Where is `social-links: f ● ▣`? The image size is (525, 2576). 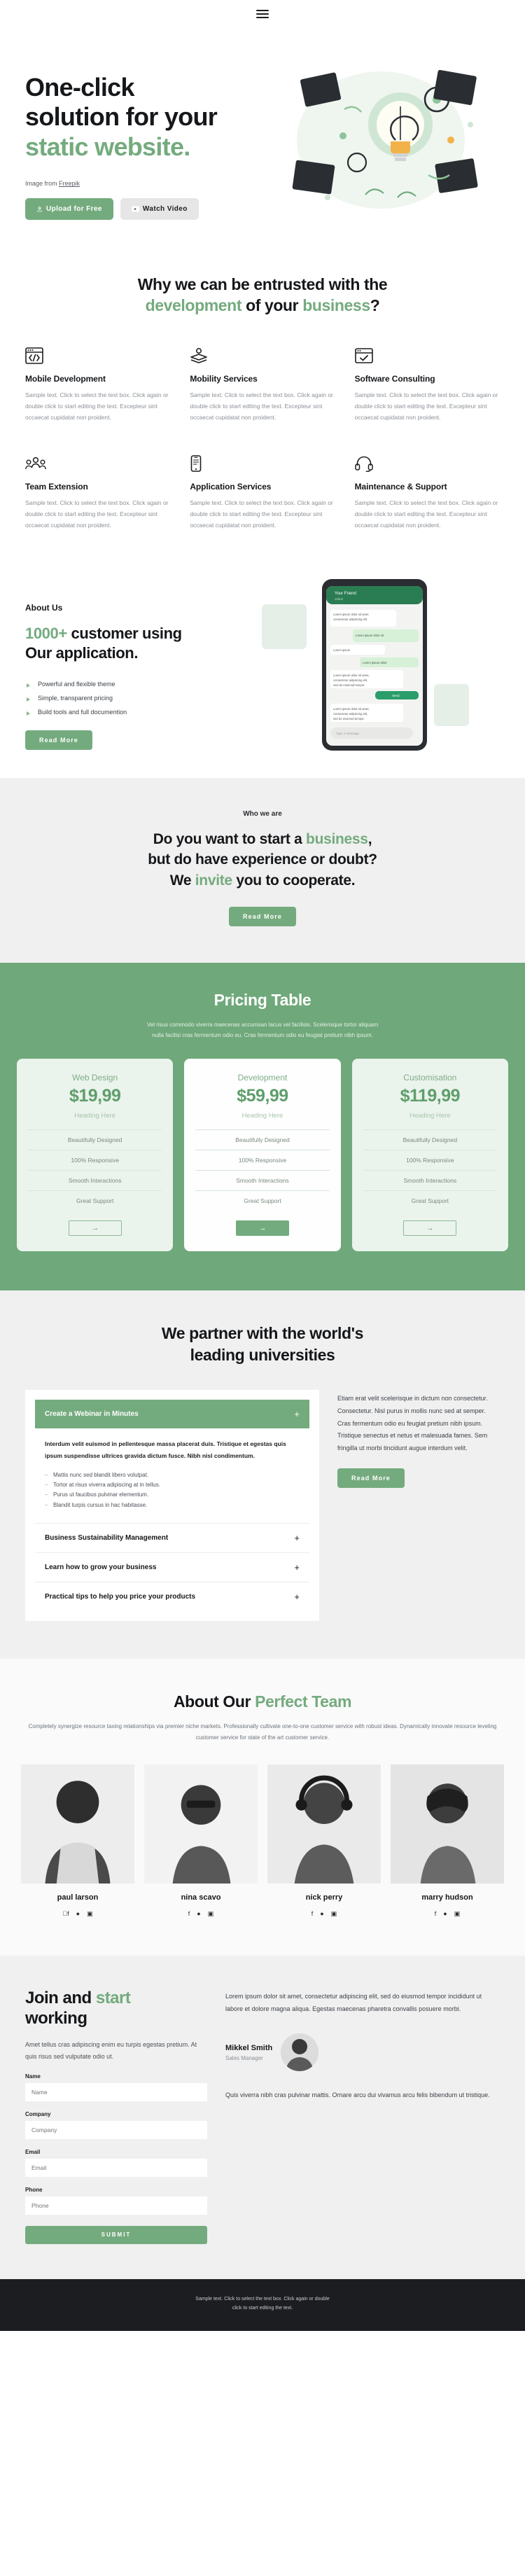 social-links: f ● ▣ is located at coordinates (447, 1914).